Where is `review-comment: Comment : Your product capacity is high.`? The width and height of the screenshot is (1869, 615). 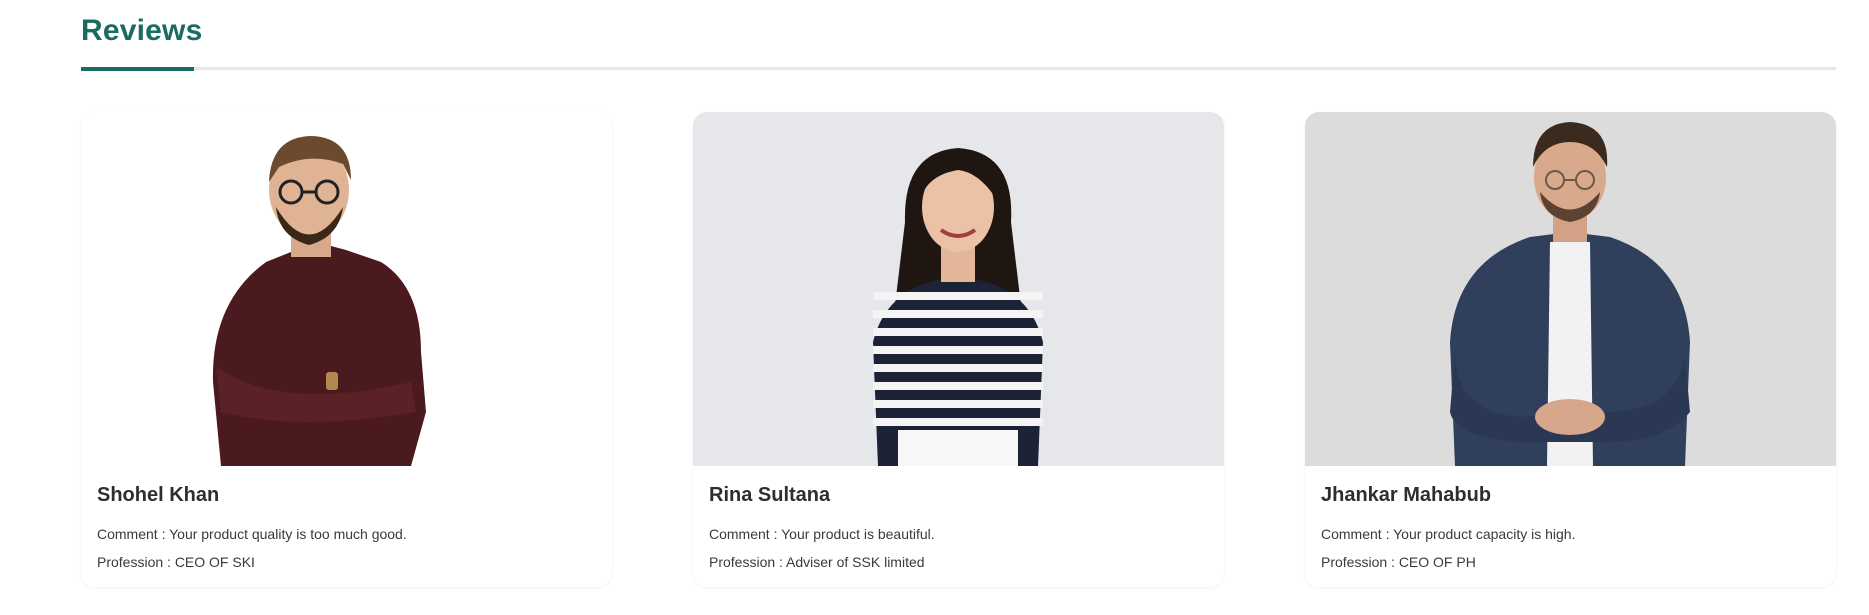
review-comment: Comment : Your product capacity is high. is located at coordinates (1448, 534).